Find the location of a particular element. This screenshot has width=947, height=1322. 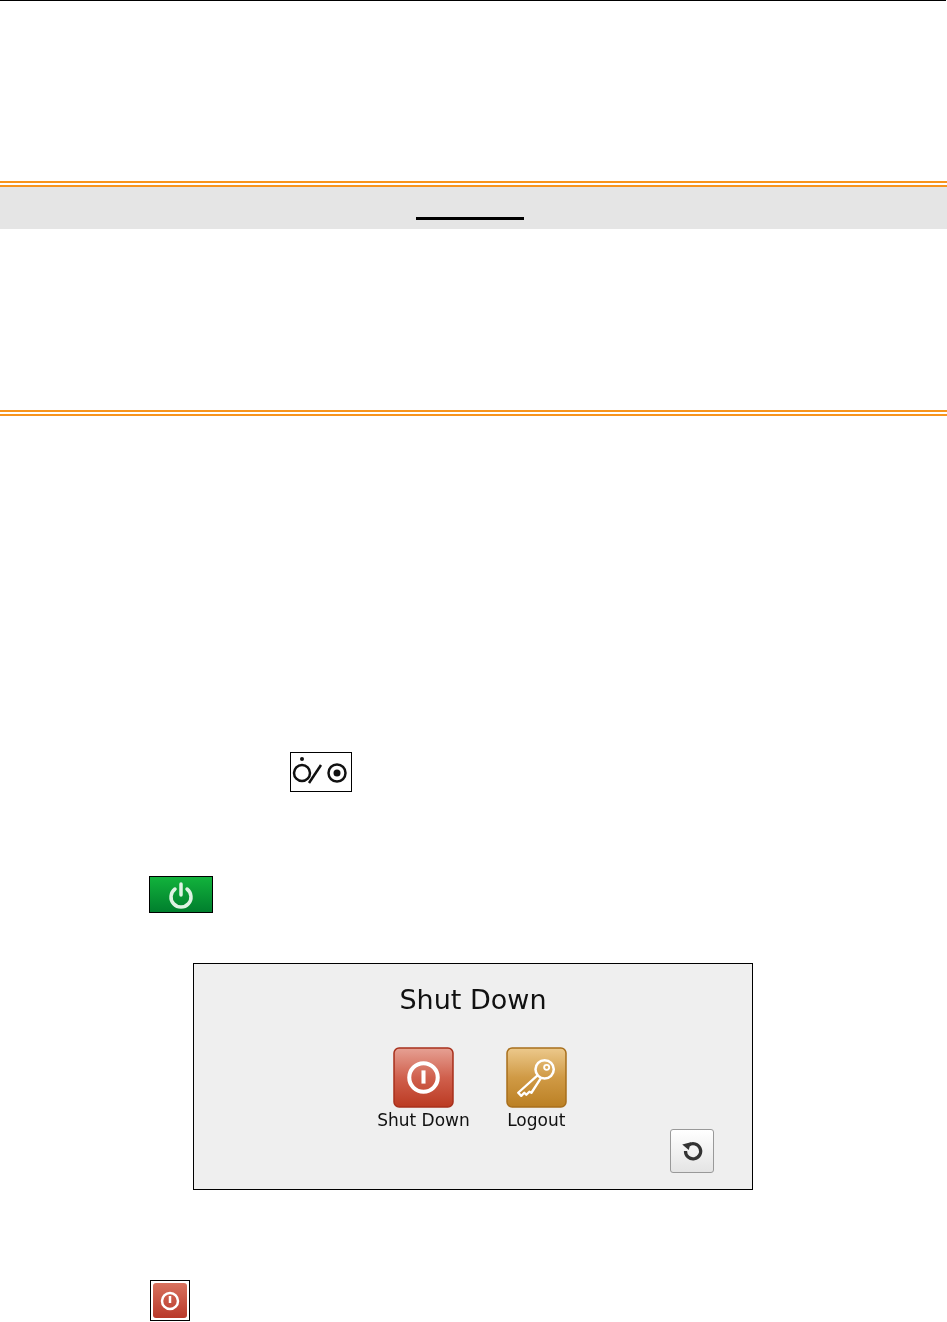

shut-down-button: Shut Down is located at coordinates (423, 1088).